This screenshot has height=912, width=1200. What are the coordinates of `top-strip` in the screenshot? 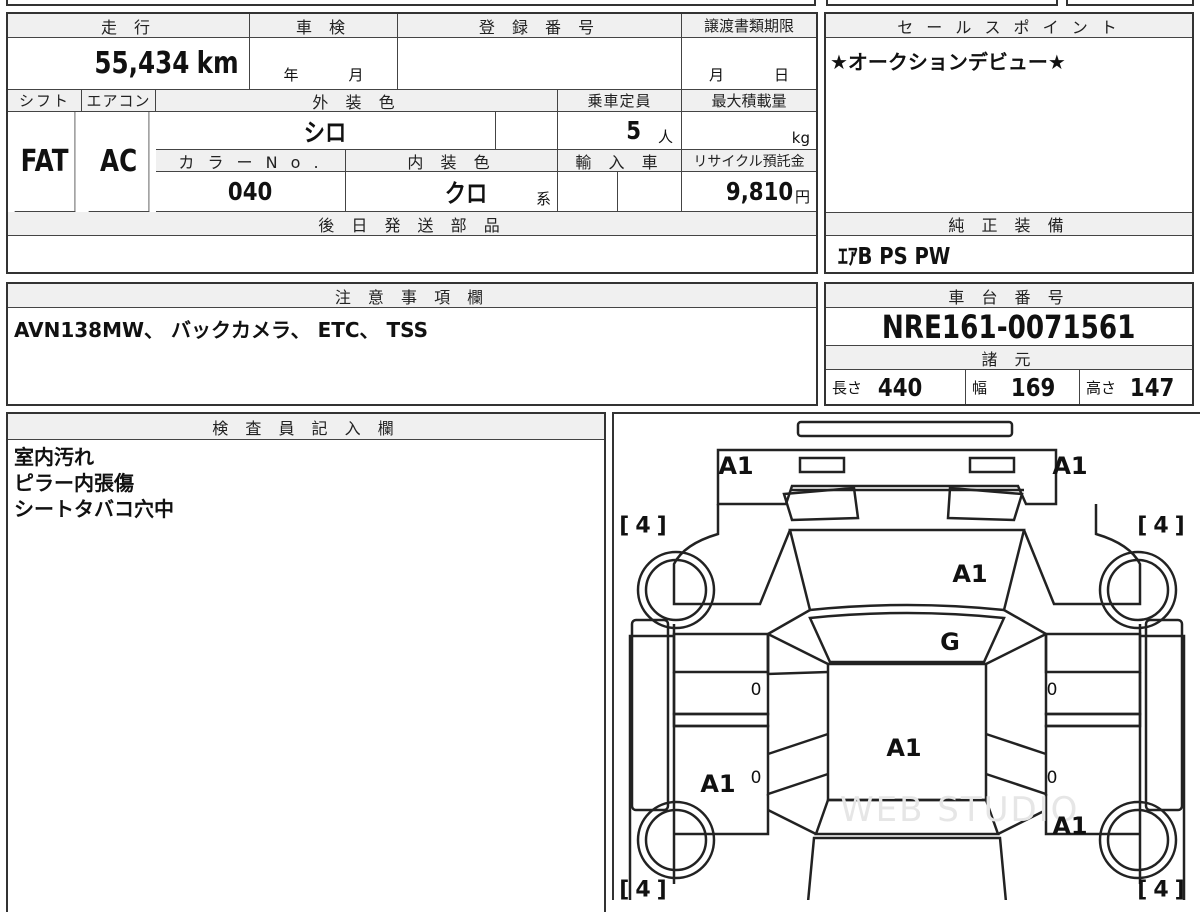 It's located at (411, 3).